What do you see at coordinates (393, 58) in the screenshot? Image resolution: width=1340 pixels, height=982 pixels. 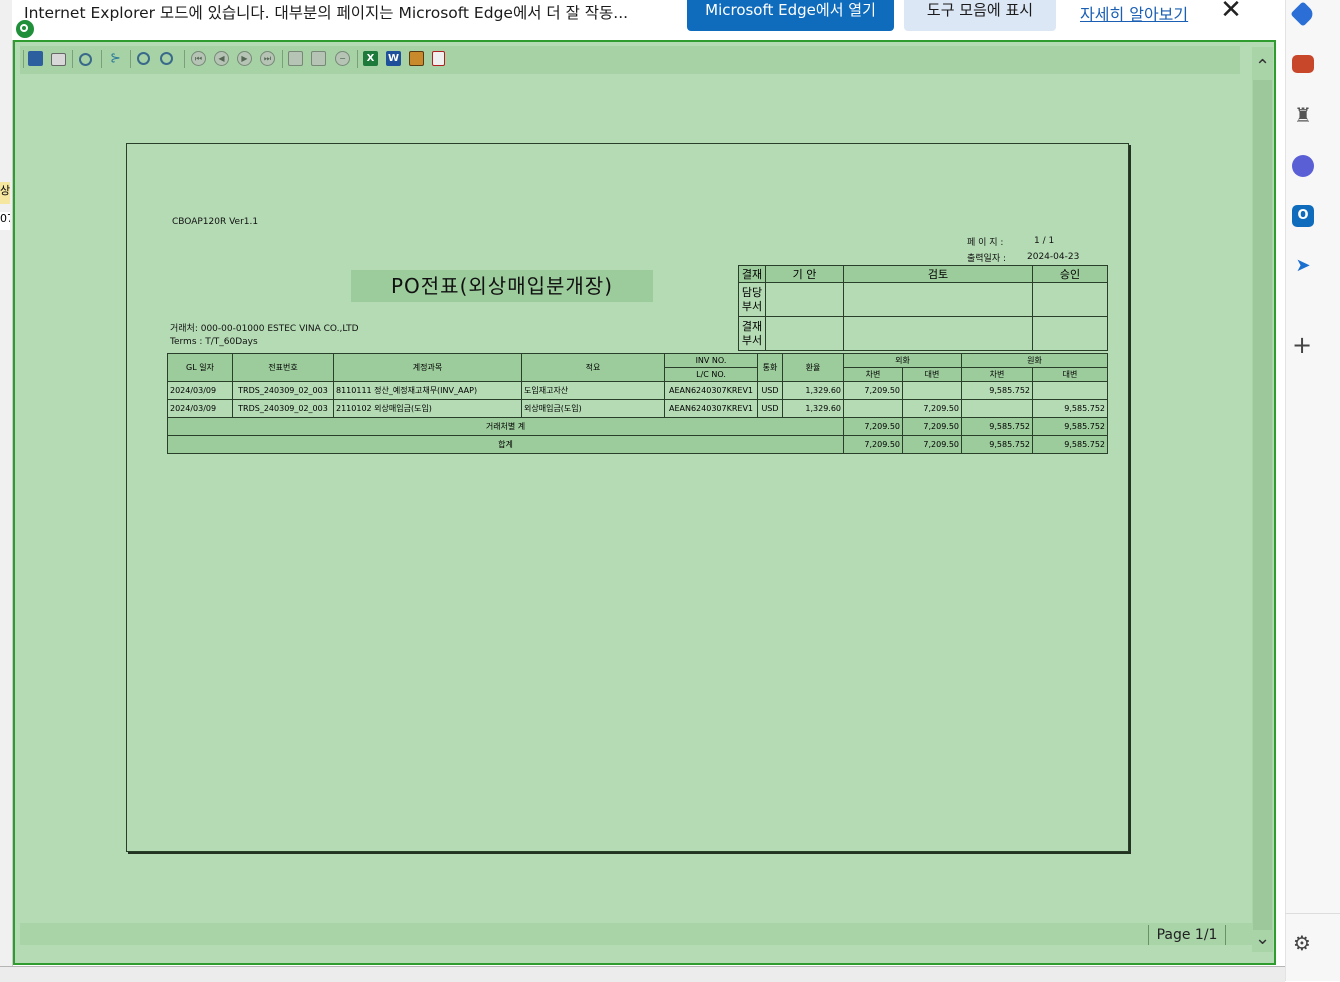 I see `word-icon: W` at bounding box center [393, 58].